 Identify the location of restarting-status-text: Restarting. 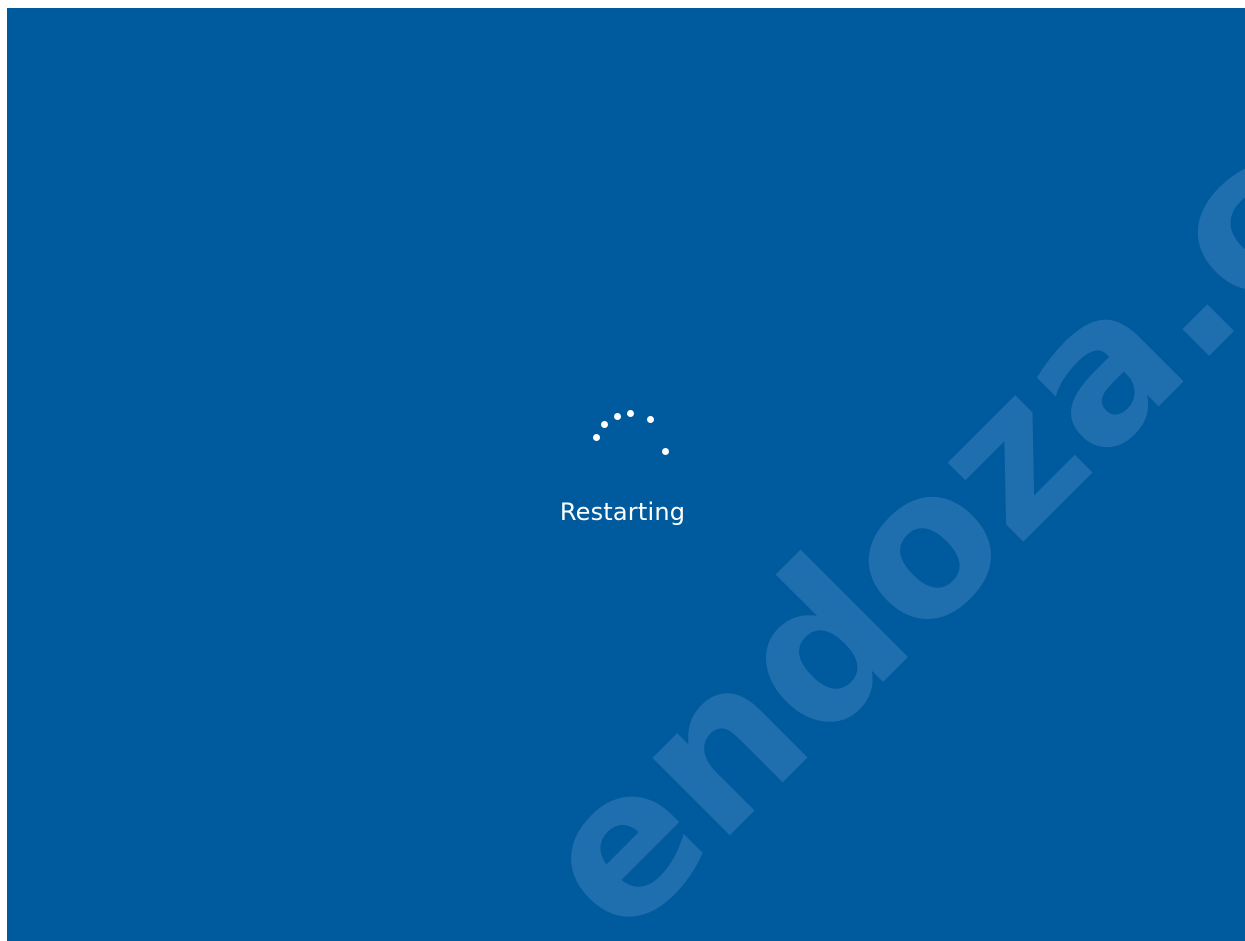
(622, 512).